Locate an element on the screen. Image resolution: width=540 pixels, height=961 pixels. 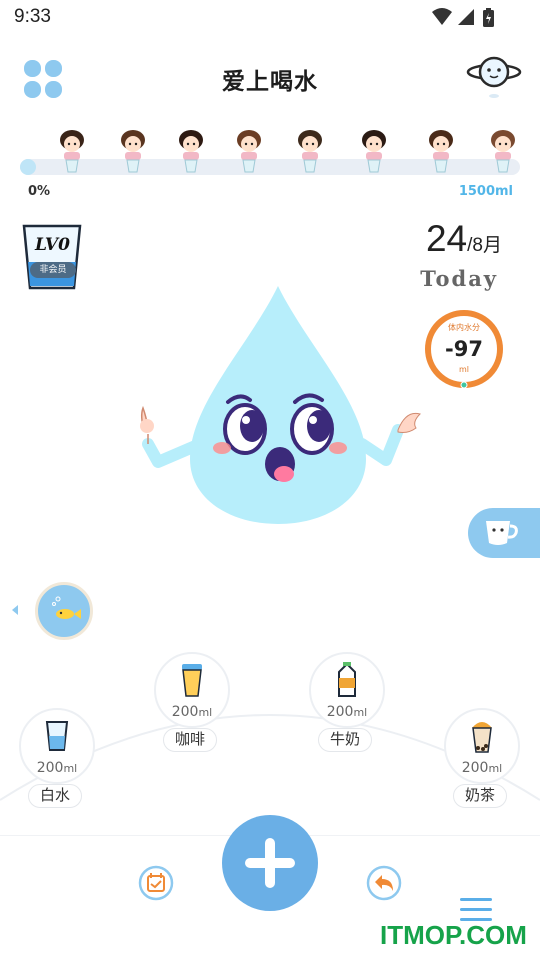
status-icons is located at coordinates (463, 17).